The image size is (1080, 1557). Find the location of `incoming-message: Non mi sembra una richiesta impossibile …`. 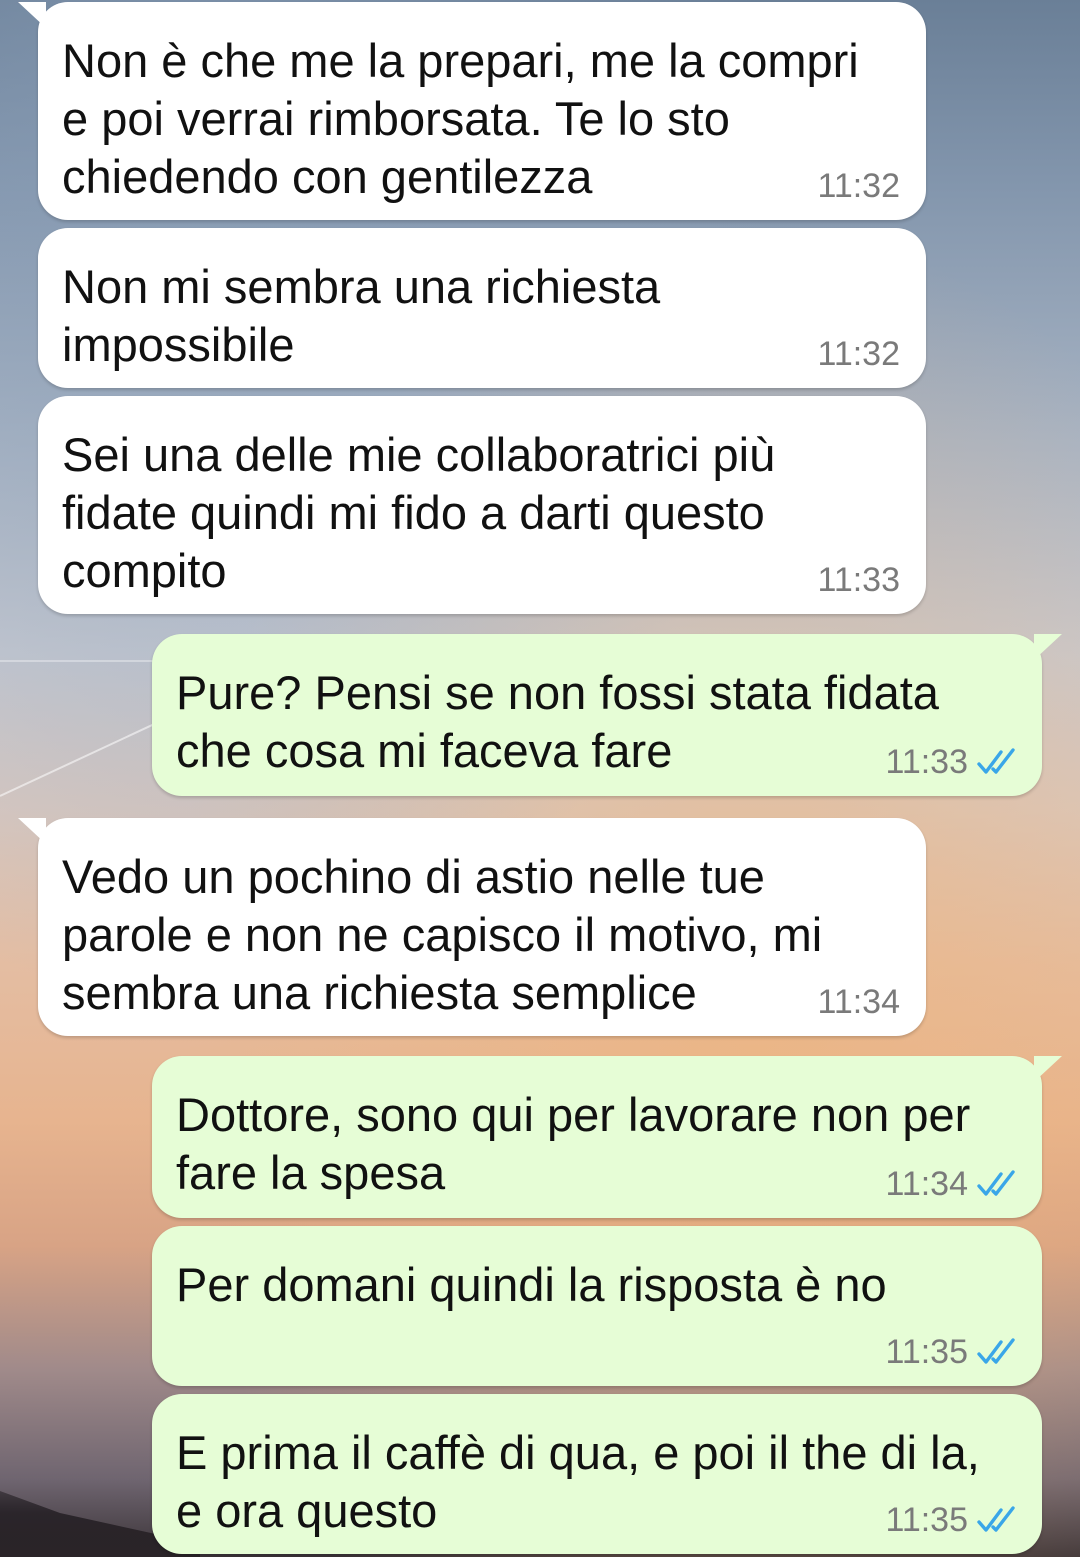

incoming-message: Non mi sembra una richiesta impossibile … is located at coordinates (482, 308).